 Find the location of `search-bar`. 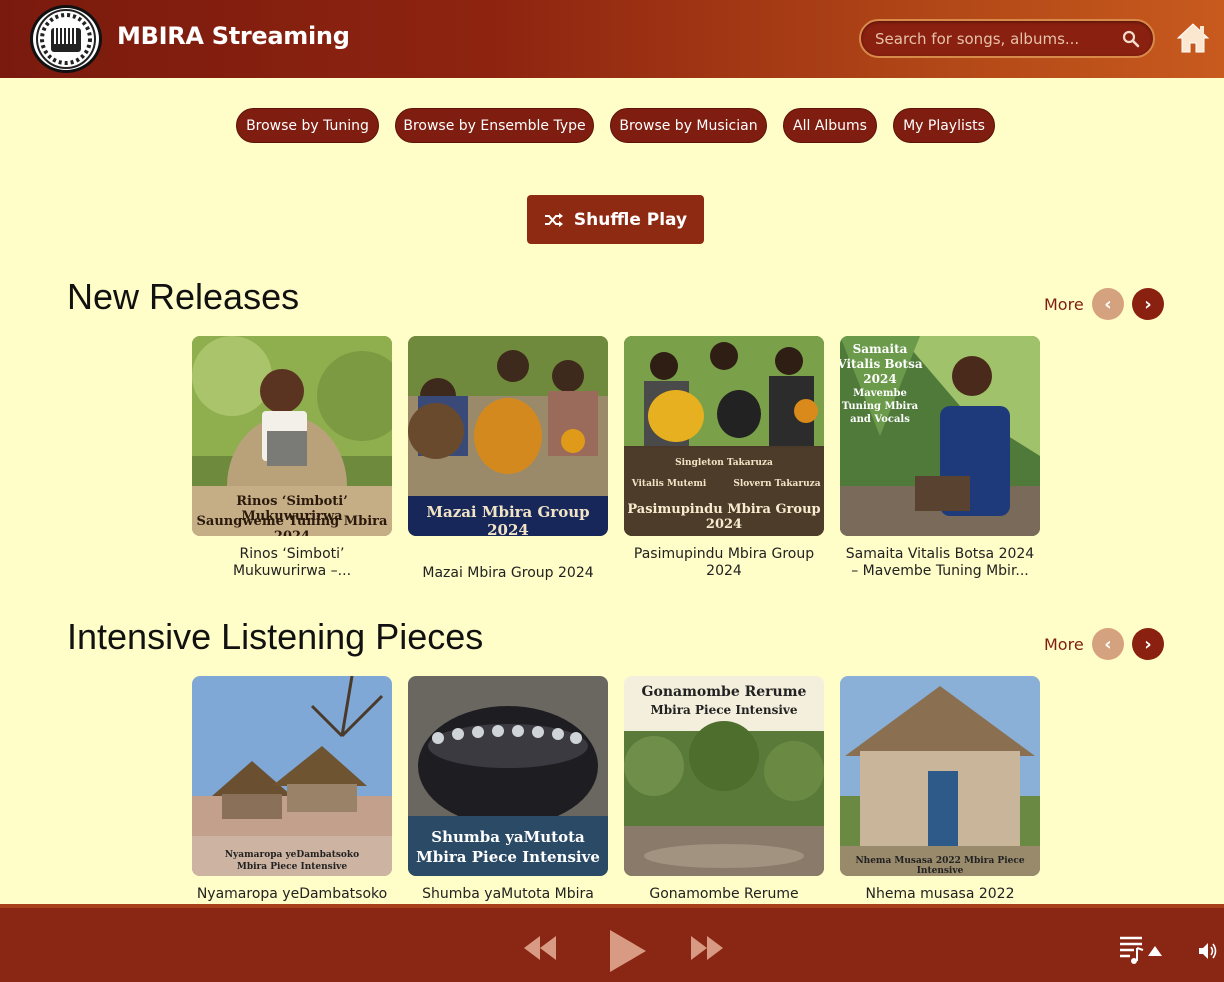

search-bar is located at coordinates (1007, 38).